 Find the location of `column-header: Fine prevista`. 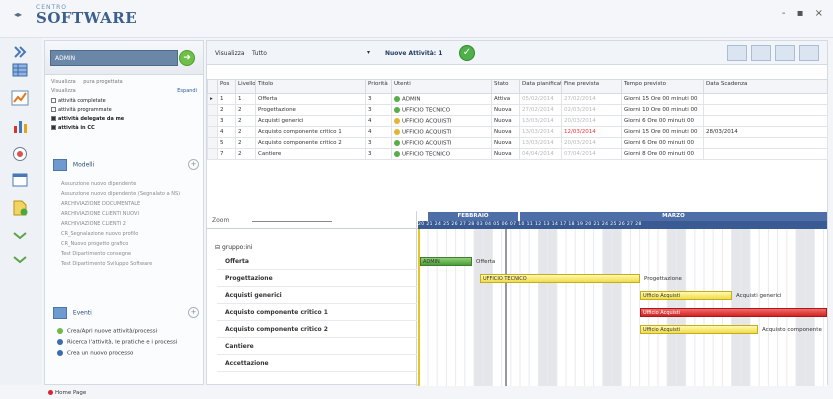

column-header: Fine prevista is located at coordinates (591, 86).